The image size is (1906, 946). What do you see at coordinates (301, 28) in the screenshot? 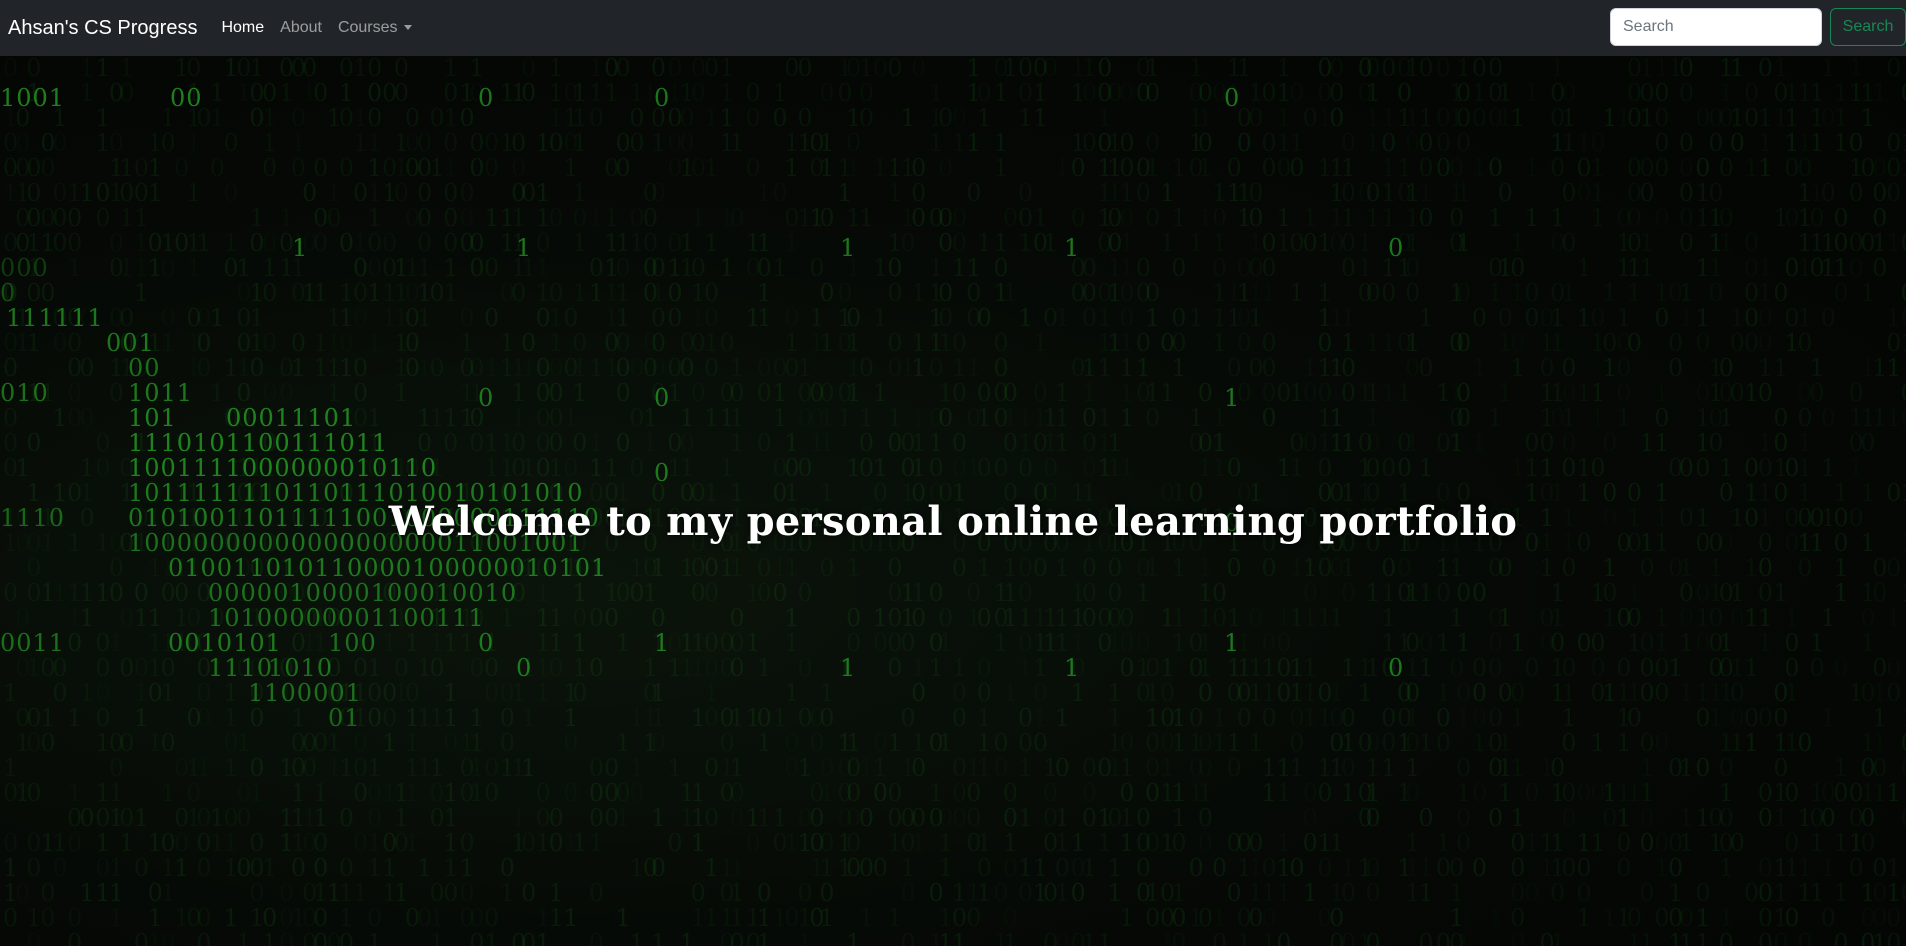
I see `nav-link-about: About` at bounding box center [301, 28].